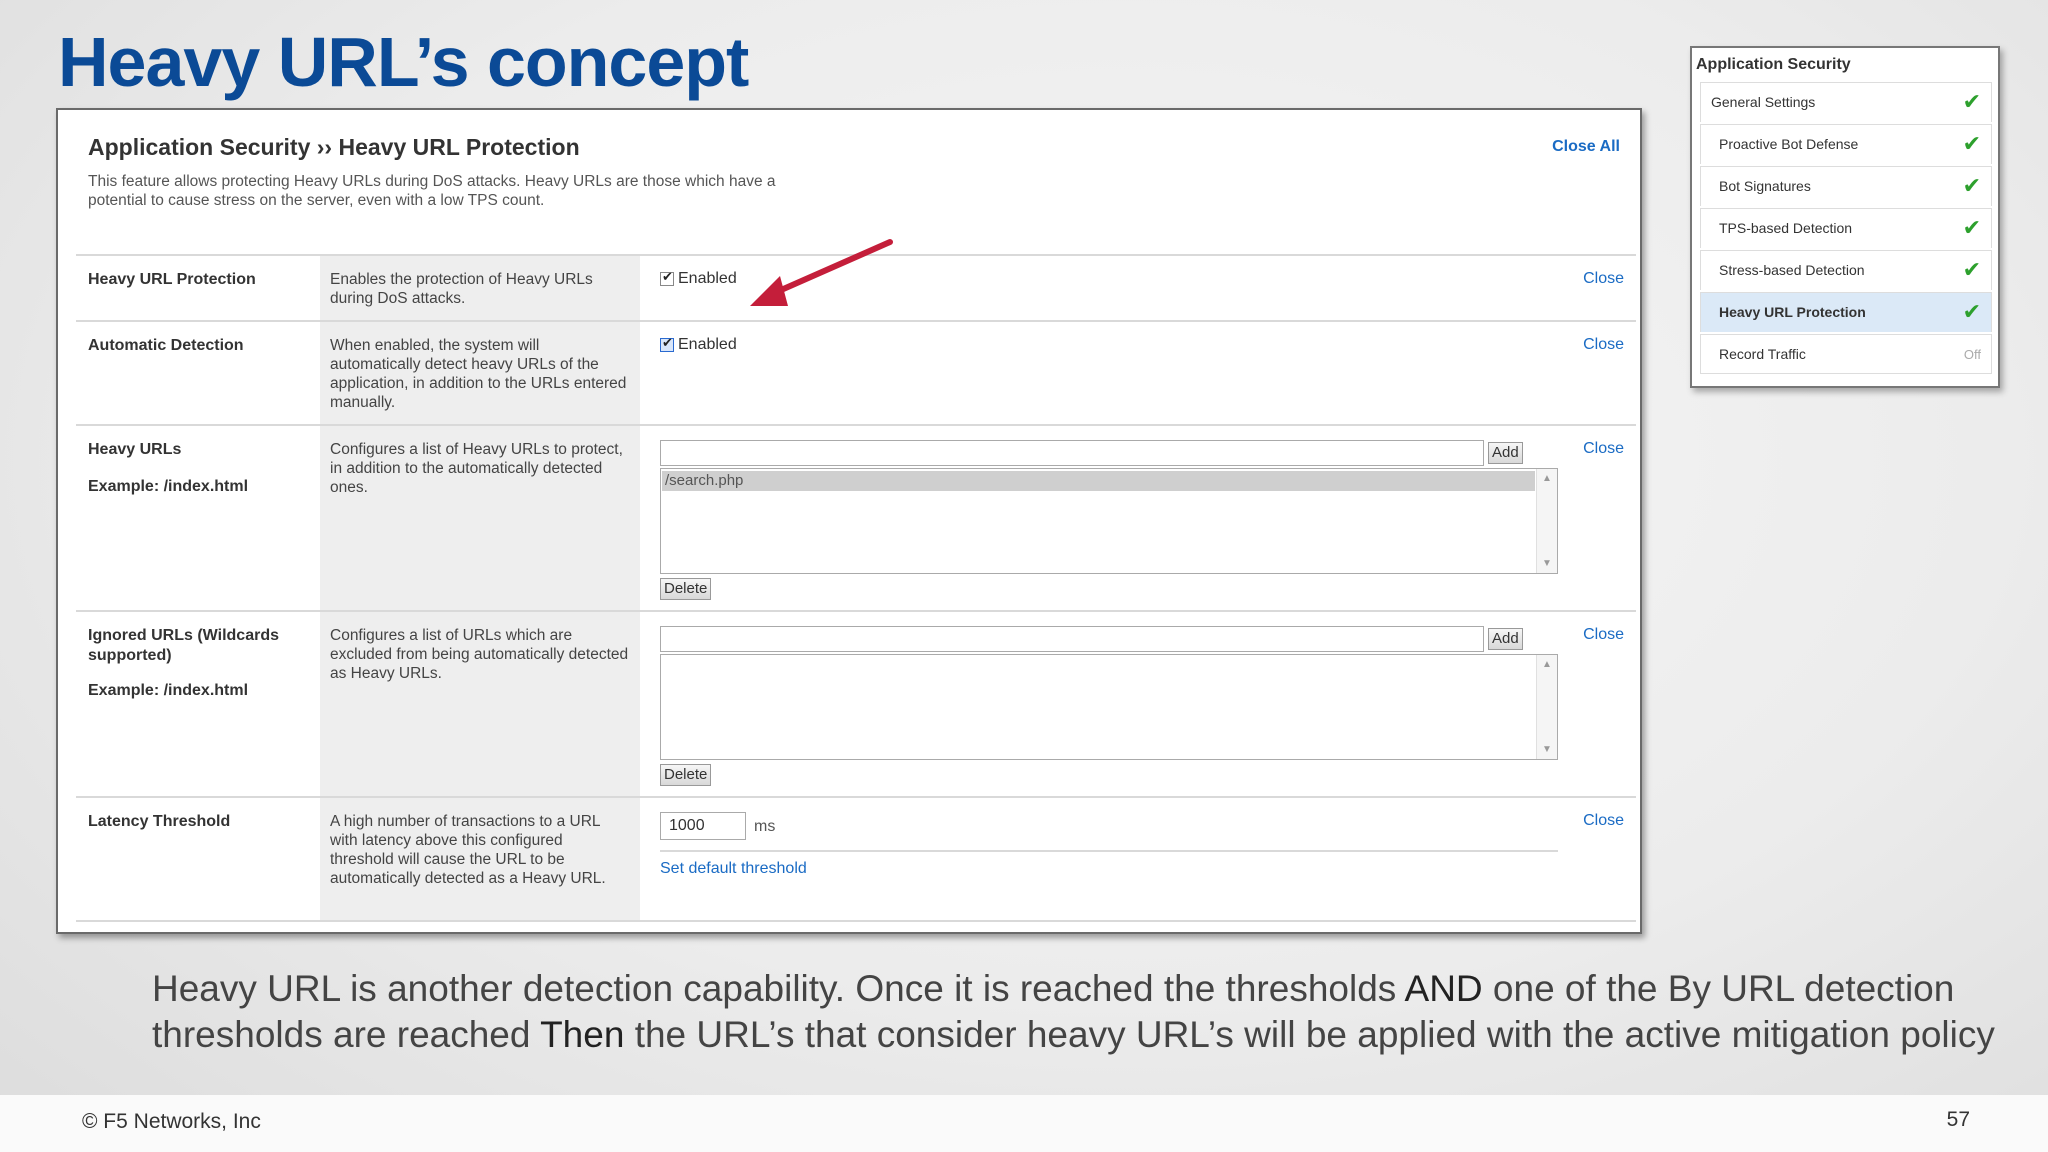 The image size is (2048, 1152). I want to click on heavy-urls-listbox: /search.php ▲ ▼, so click(1109, 521).